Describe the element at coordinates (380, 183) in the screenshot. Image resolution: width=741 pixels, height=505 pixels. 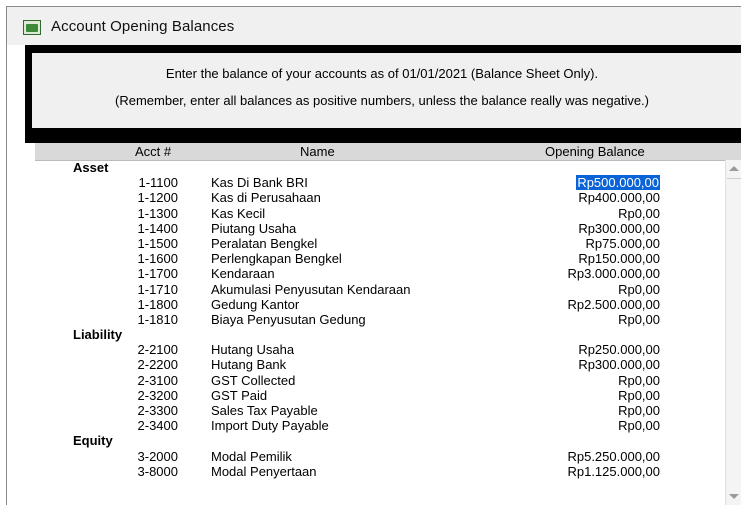
I see `table-row: 1-1100 Kas Di Bank BRI Rp500.000,00` at that location.